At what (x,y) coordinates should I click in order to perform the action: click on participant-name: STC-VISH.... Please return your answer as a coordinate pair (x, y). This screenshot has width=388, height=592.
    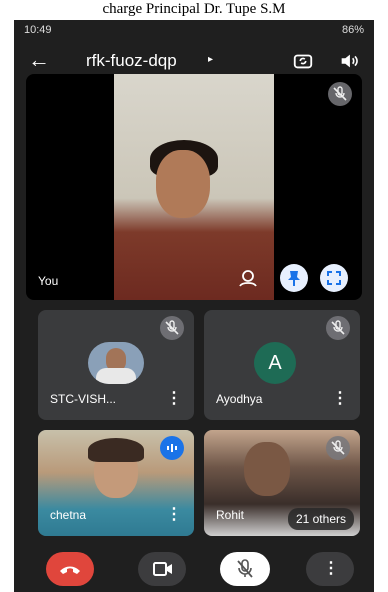
    Looking at the image, I should click on (83, 399).